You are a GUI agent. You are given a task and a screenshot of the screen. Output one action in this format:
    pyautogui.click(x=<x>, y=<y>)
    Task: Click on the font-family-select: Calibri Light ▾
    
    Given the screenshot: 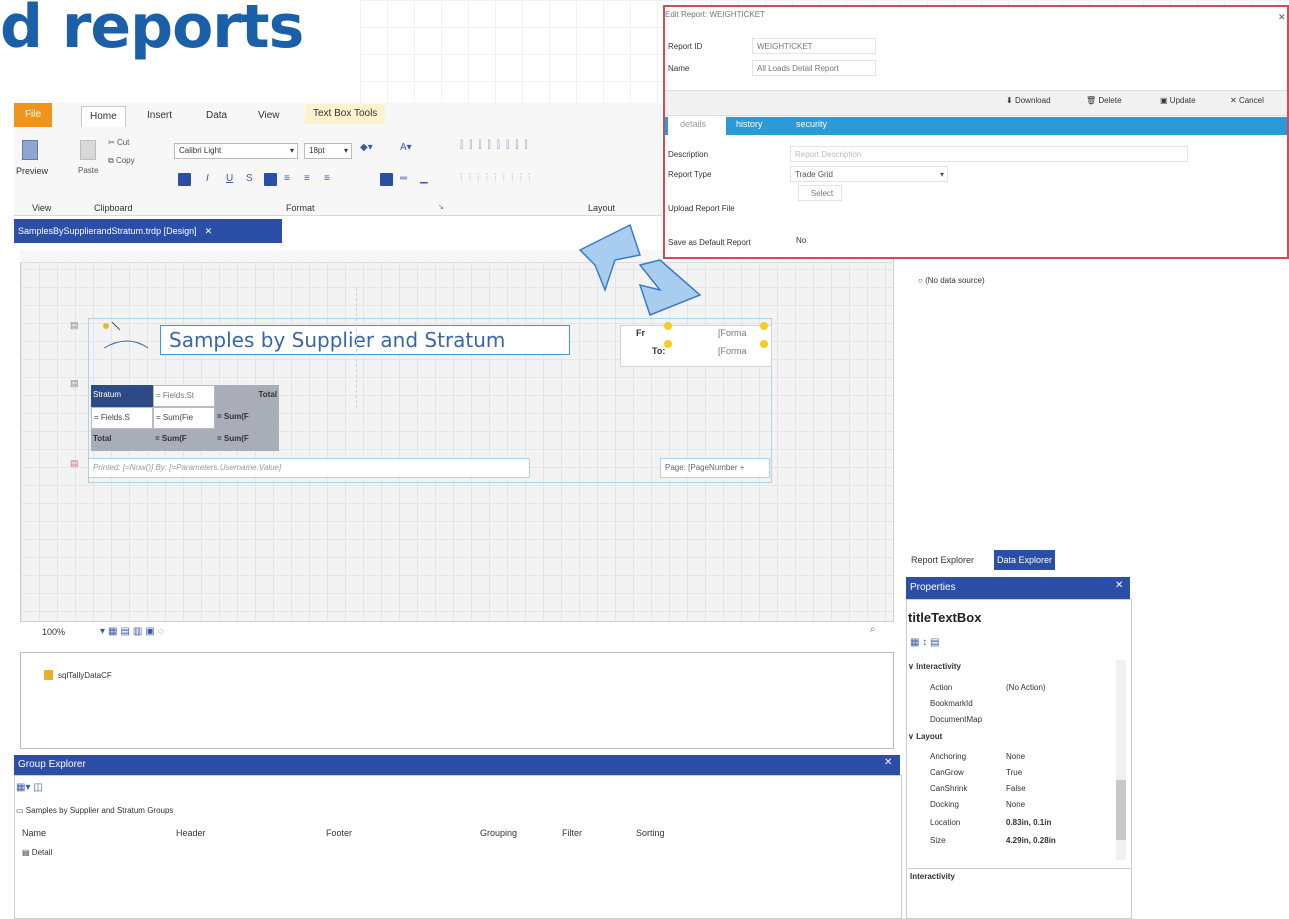 What is the action you would take?
    pyautogui.click(x=236, y=151)
    